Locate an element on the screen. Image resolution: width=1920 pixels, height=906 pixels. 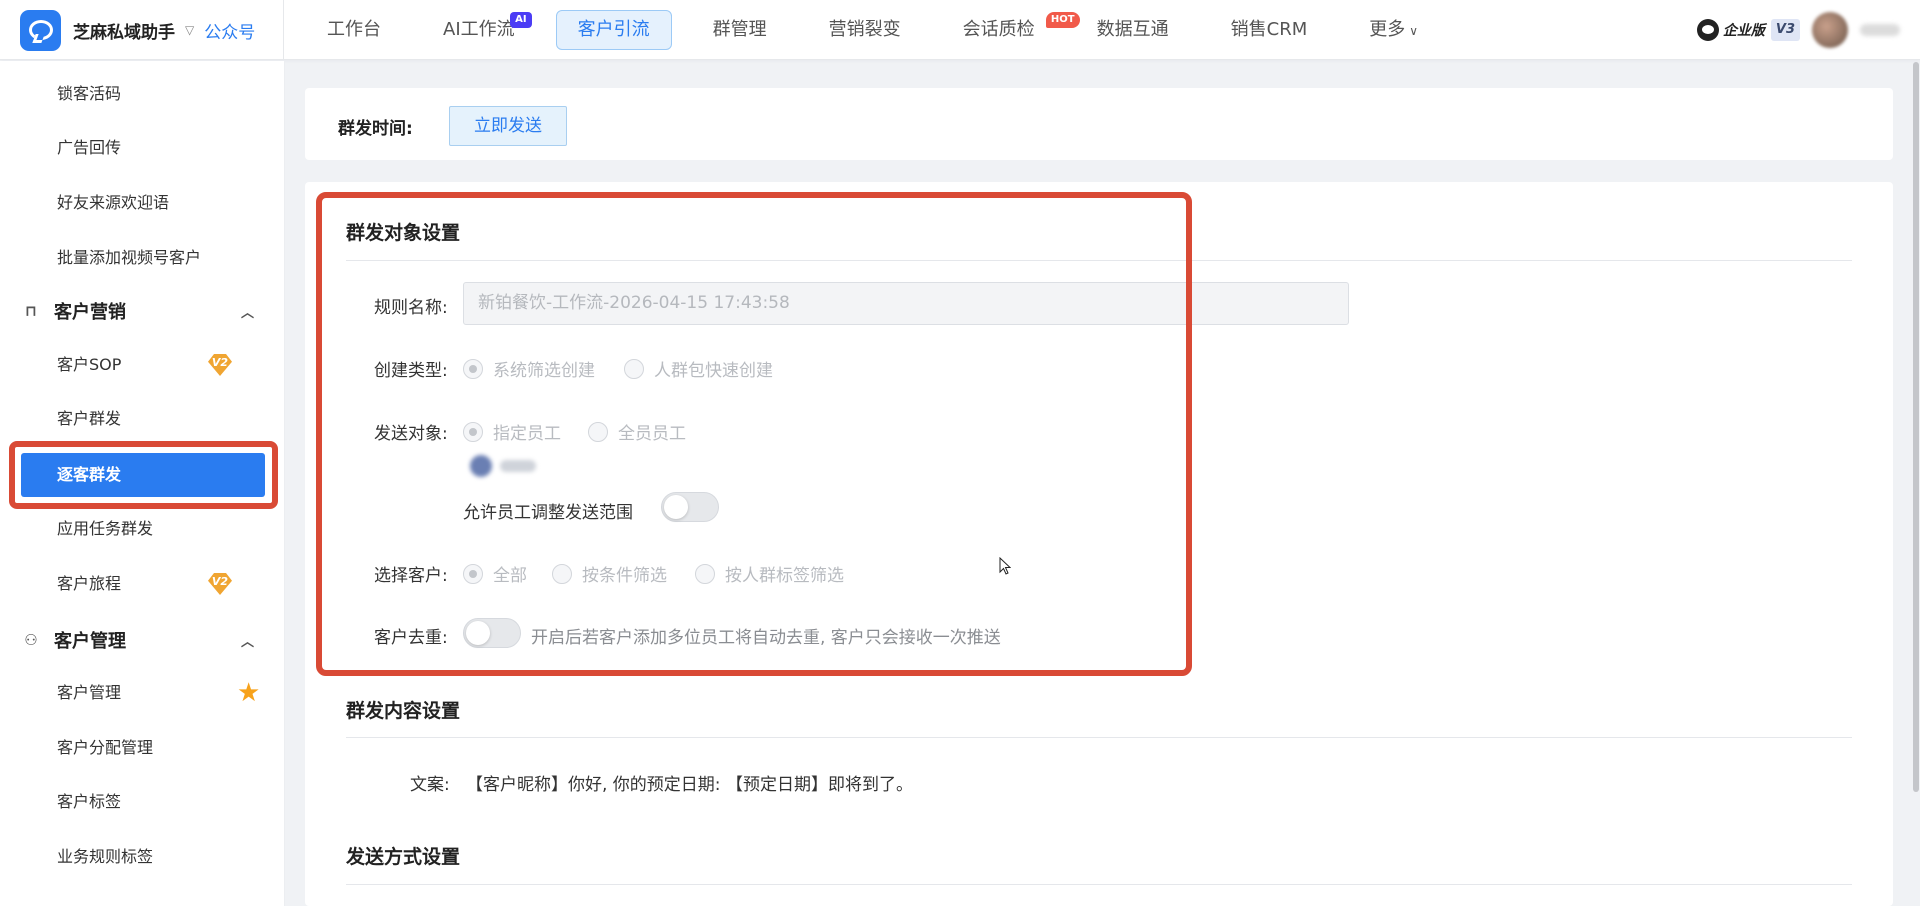
page-scrollbar is located at coordinates (1916, 427).